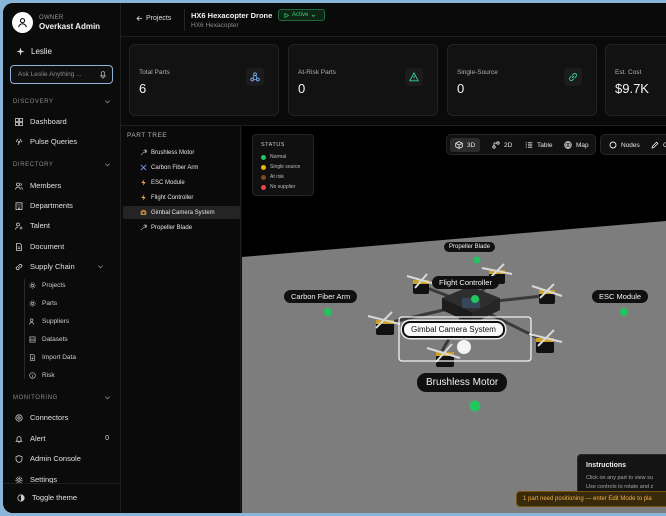 The image size is (666, 516). I want to click on wrench-icon, so click(143, 152).